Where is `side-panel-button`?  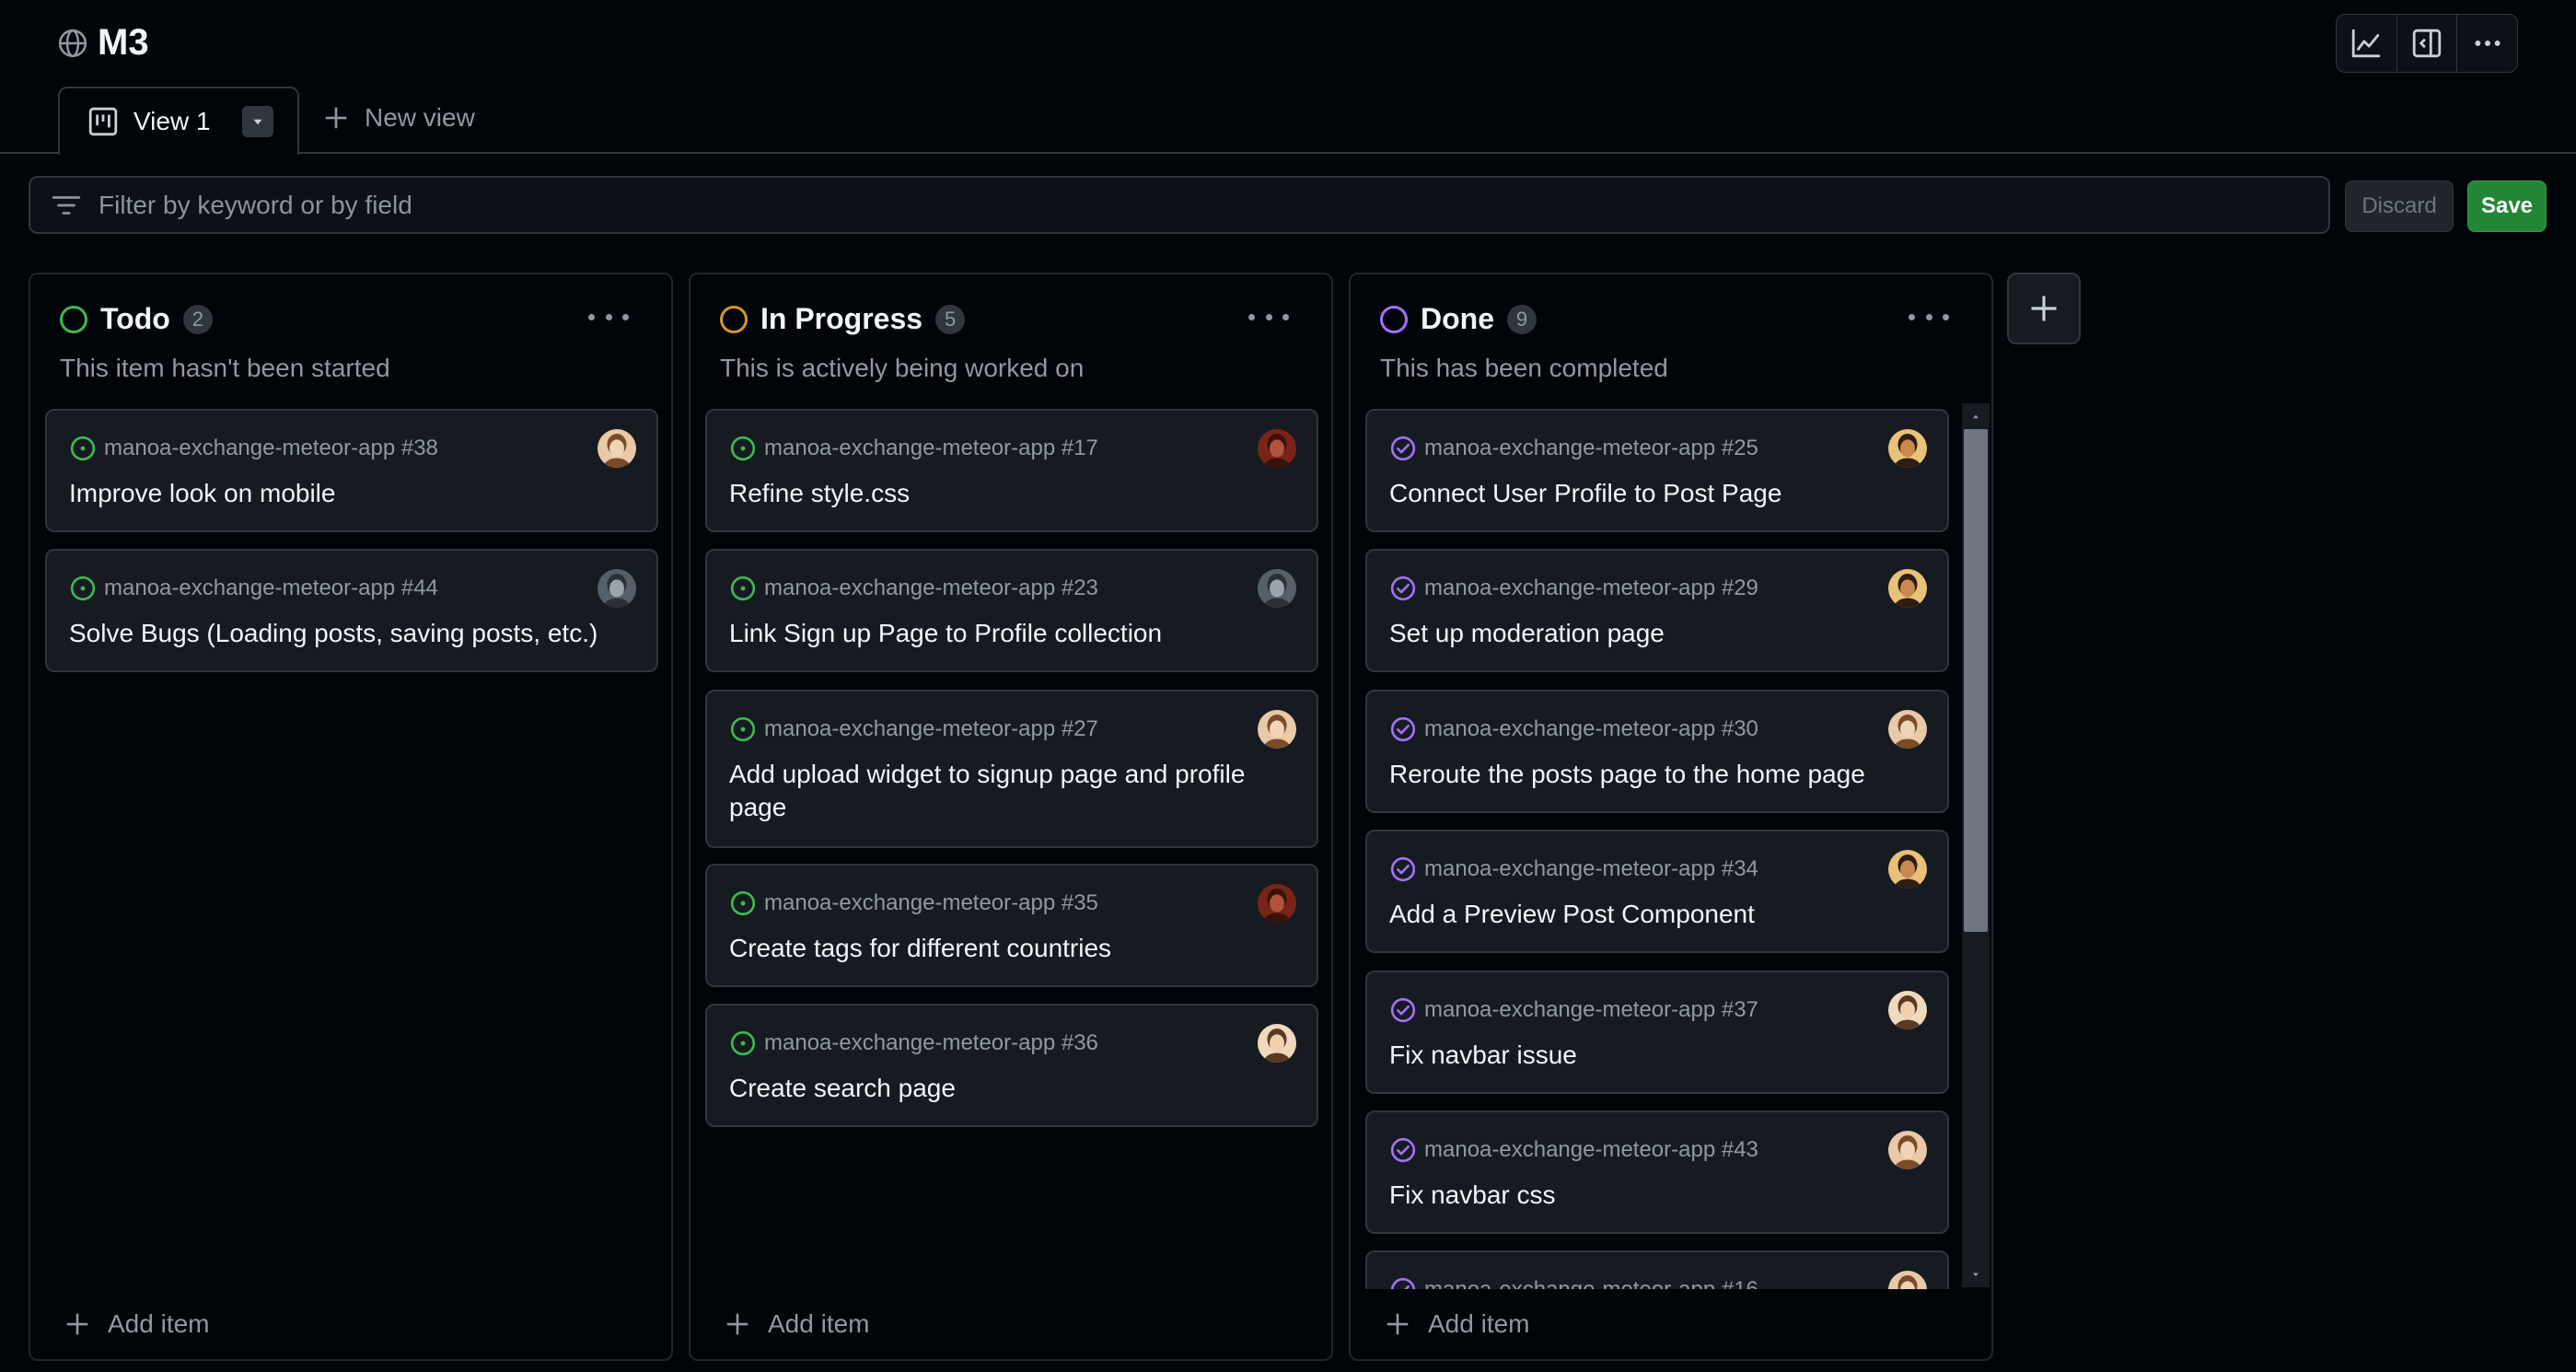
side-panel-button is located at coordinates (2427, 43).